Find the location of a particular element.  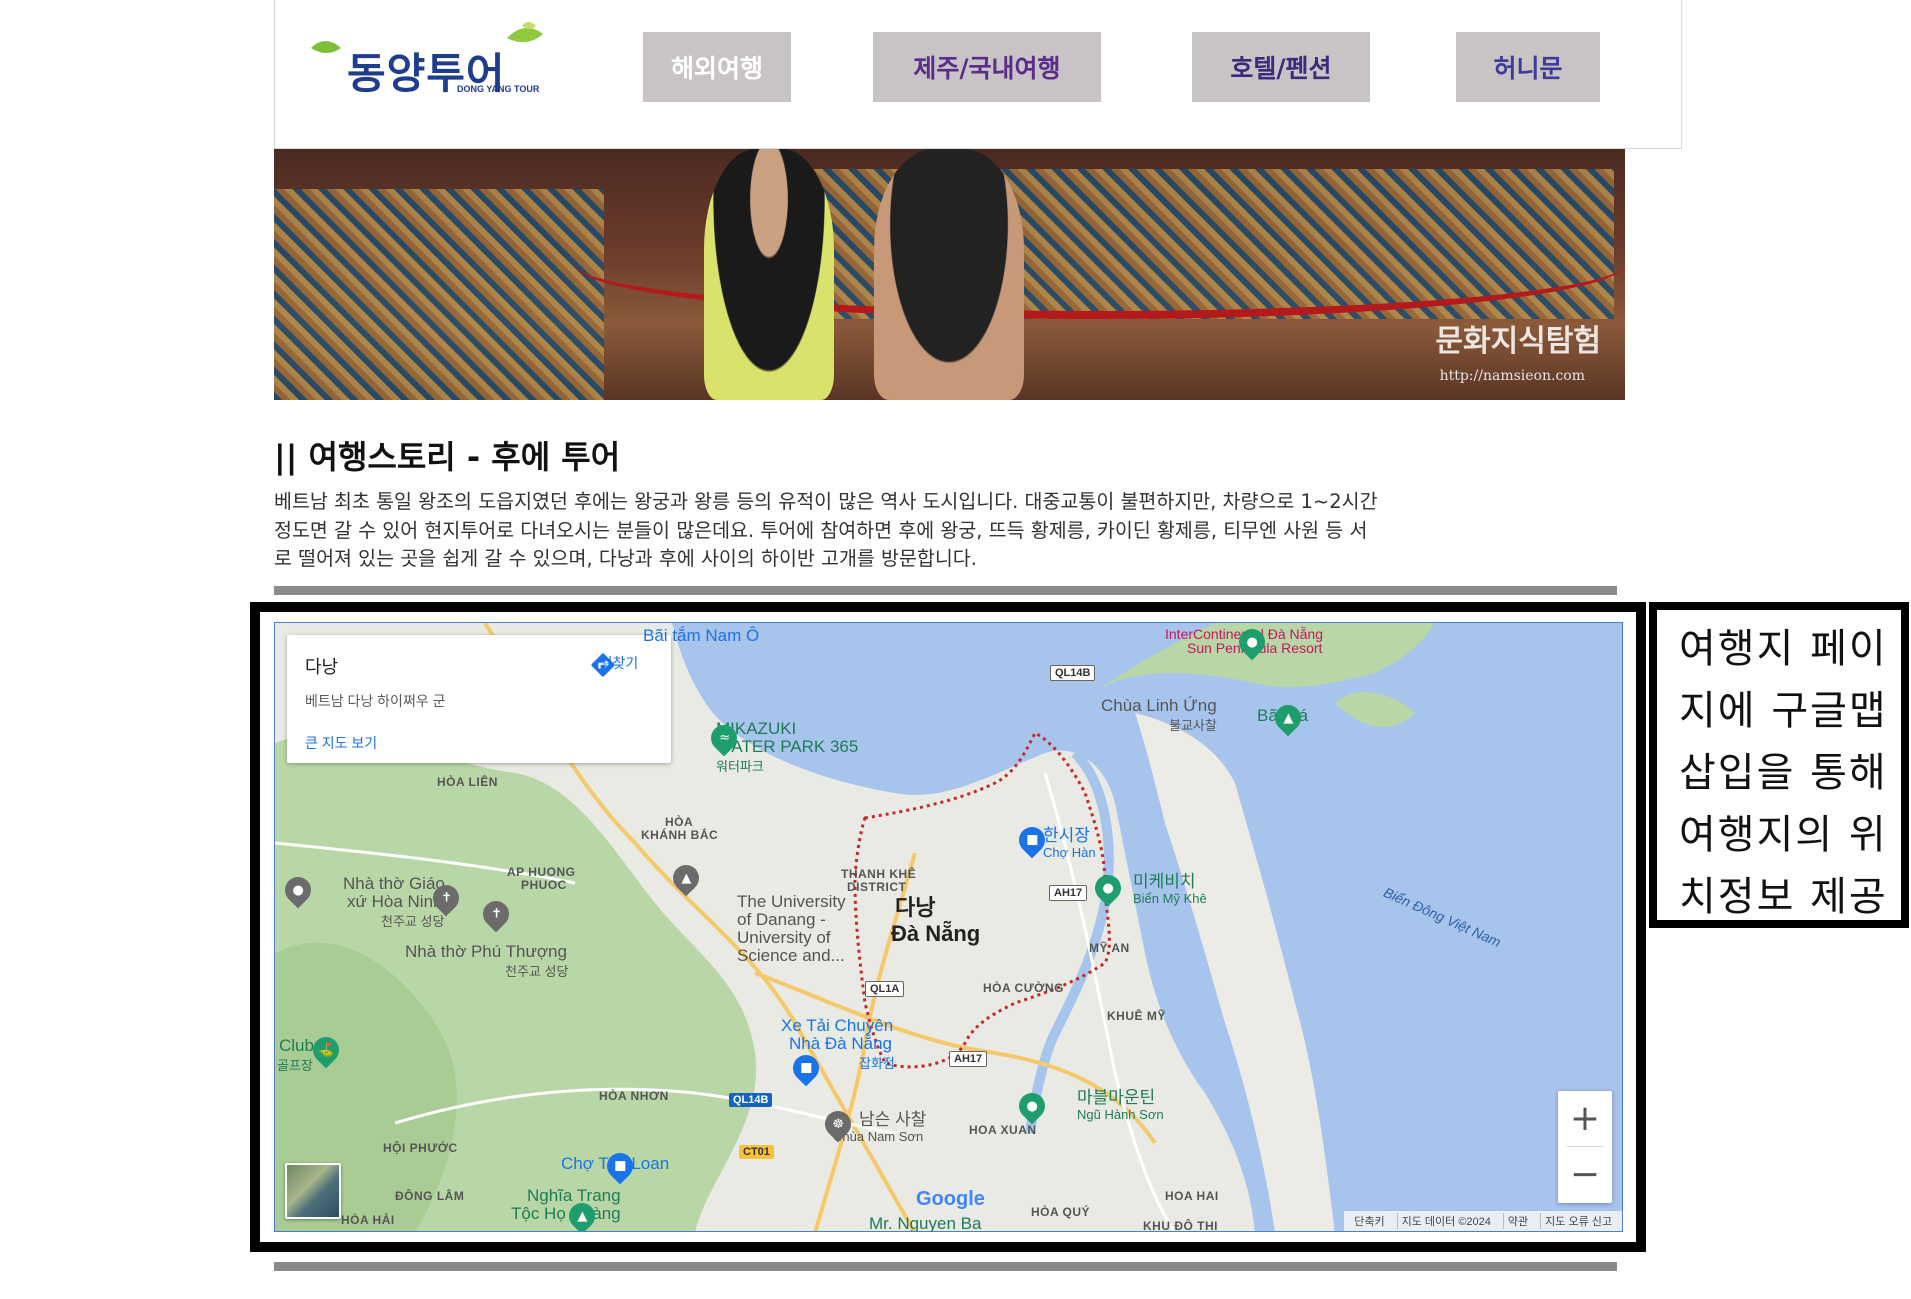

directions-icon is located at coordinates (603, 665).